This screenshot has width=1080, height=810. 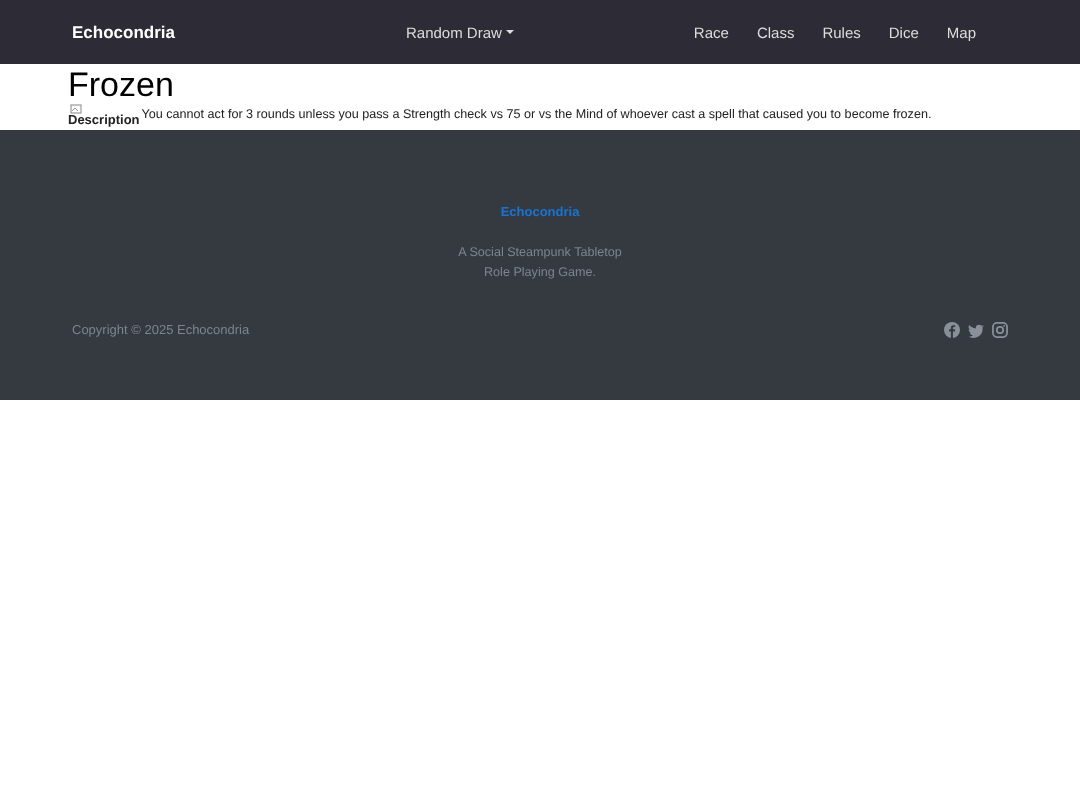 What do you see at coordinates (122, 85) in the screenshot?
I see `page-title: Frozen` at bounding box center [122, 85].